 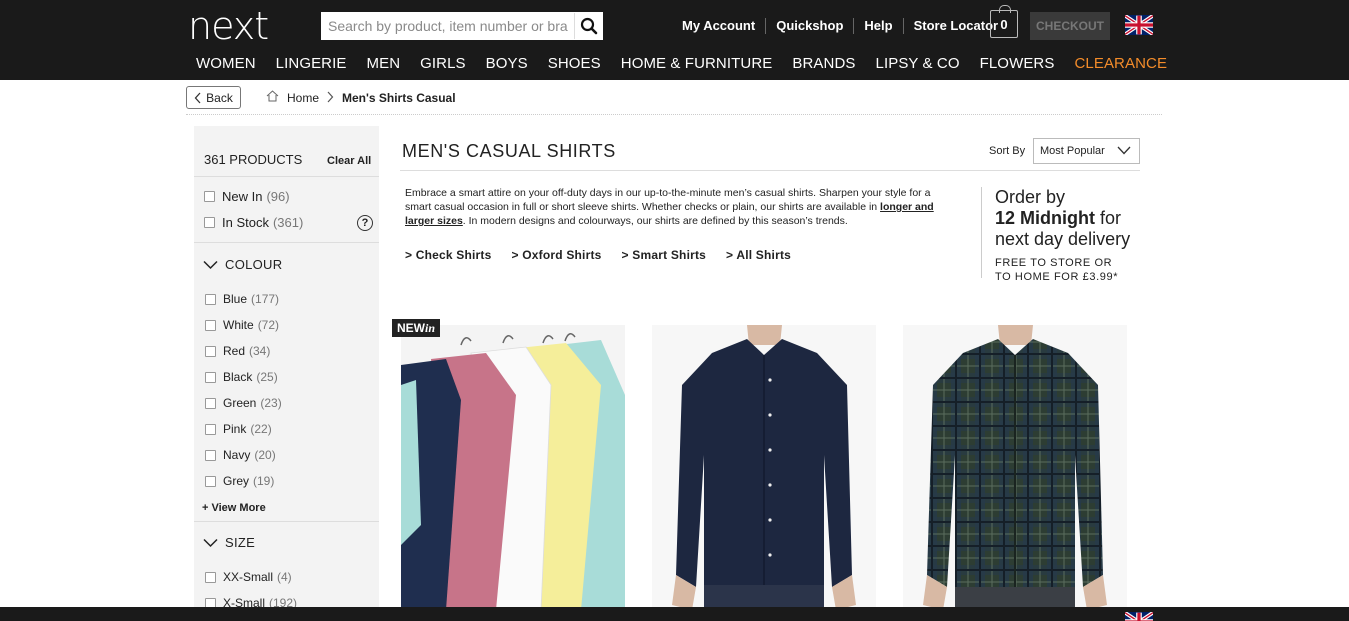 What do you see at coordinates (1045, 218) in the screenshot?
I see `promo-highlight: 12 Midnight` at bounding box center [1045, 218].